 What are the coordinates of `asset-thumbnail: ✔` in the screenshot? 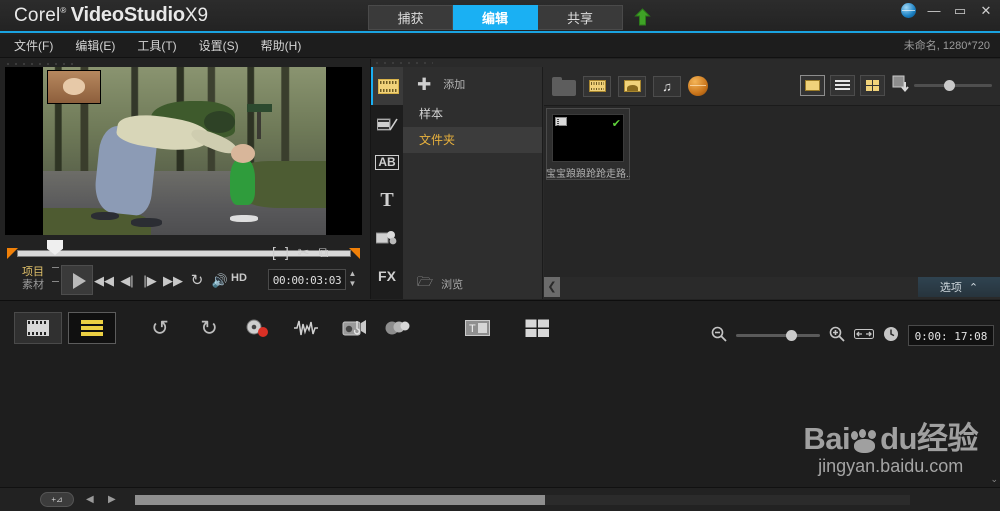 It's located at (588, 138).